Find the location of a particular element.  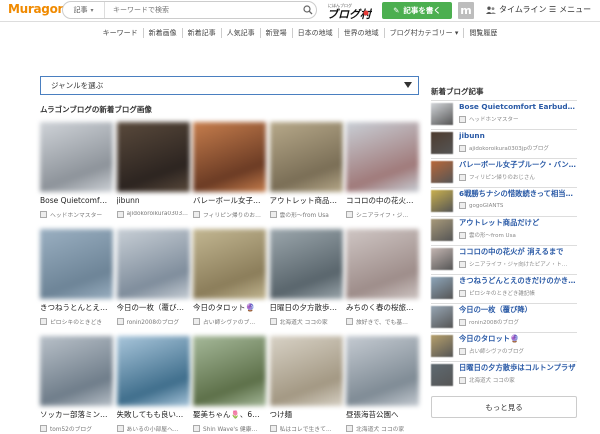

card-author: ピロシキのときどき is located at coordinates (76, 321).